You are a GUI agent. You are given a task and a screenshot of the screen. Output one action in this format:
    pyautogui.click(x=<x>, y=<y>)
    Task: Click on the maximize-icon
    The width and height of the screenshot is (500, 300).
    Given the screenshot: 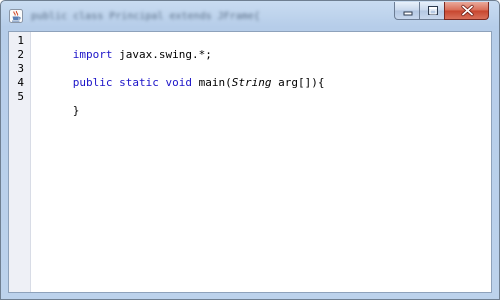 What is the action you would take?
    pyautogui.click(x=433, y=10)
    